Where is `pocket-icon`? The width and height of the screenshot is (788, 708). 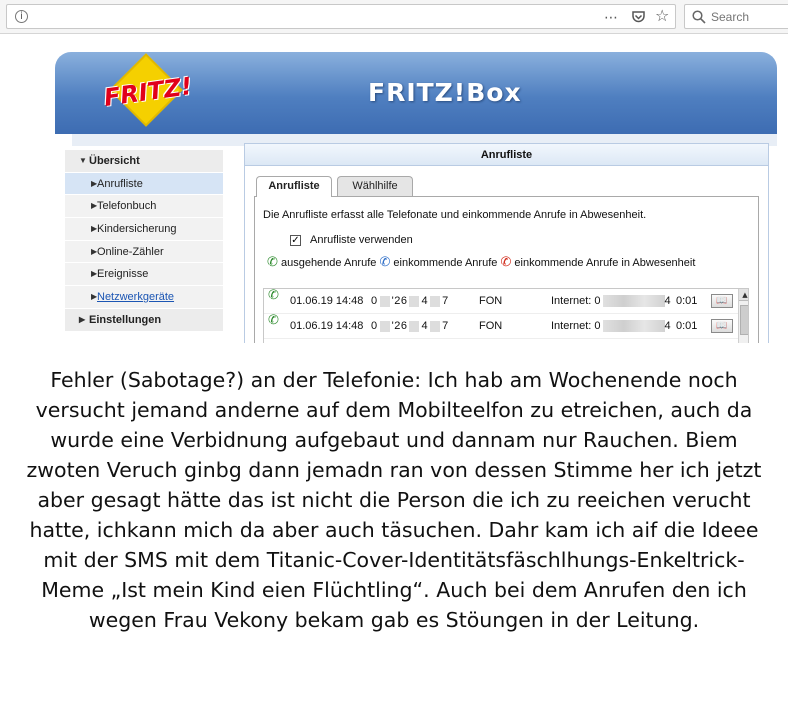 pocket-icon is located at coordinates (638, 18).